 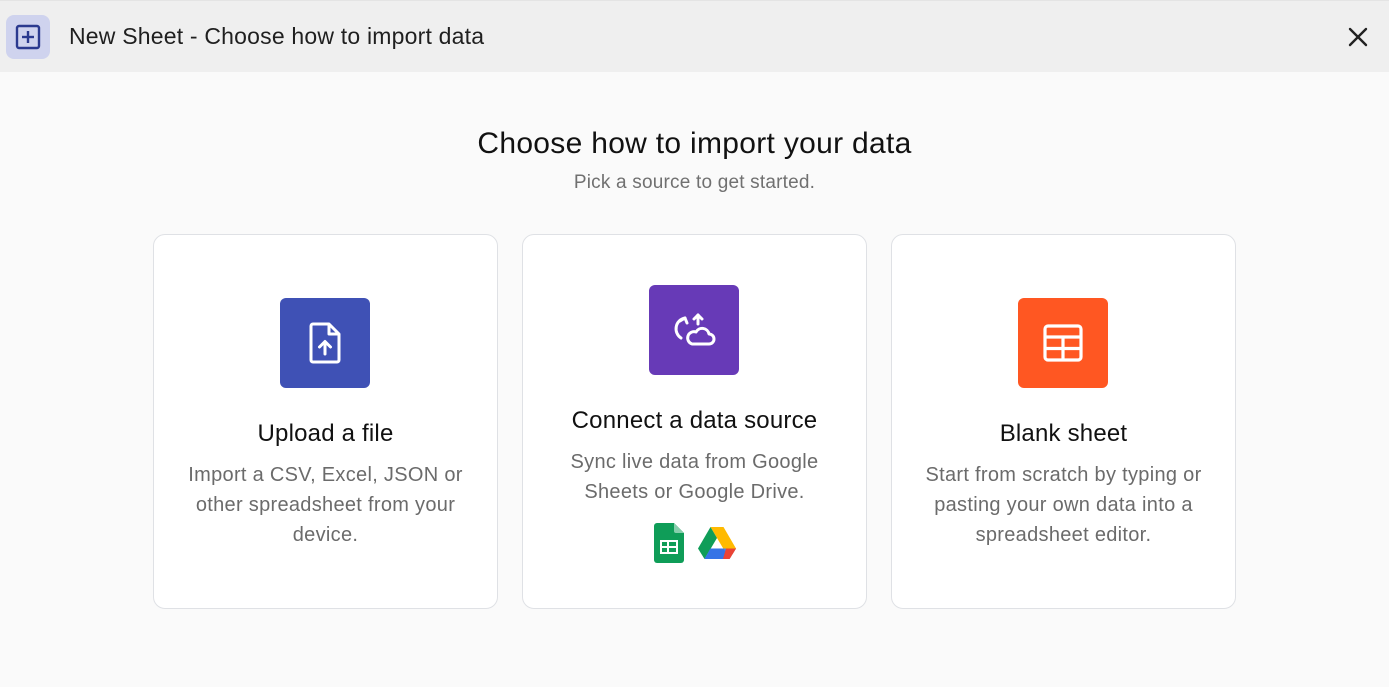 I want to click on source-icons-row, so click(x=694, y=543).